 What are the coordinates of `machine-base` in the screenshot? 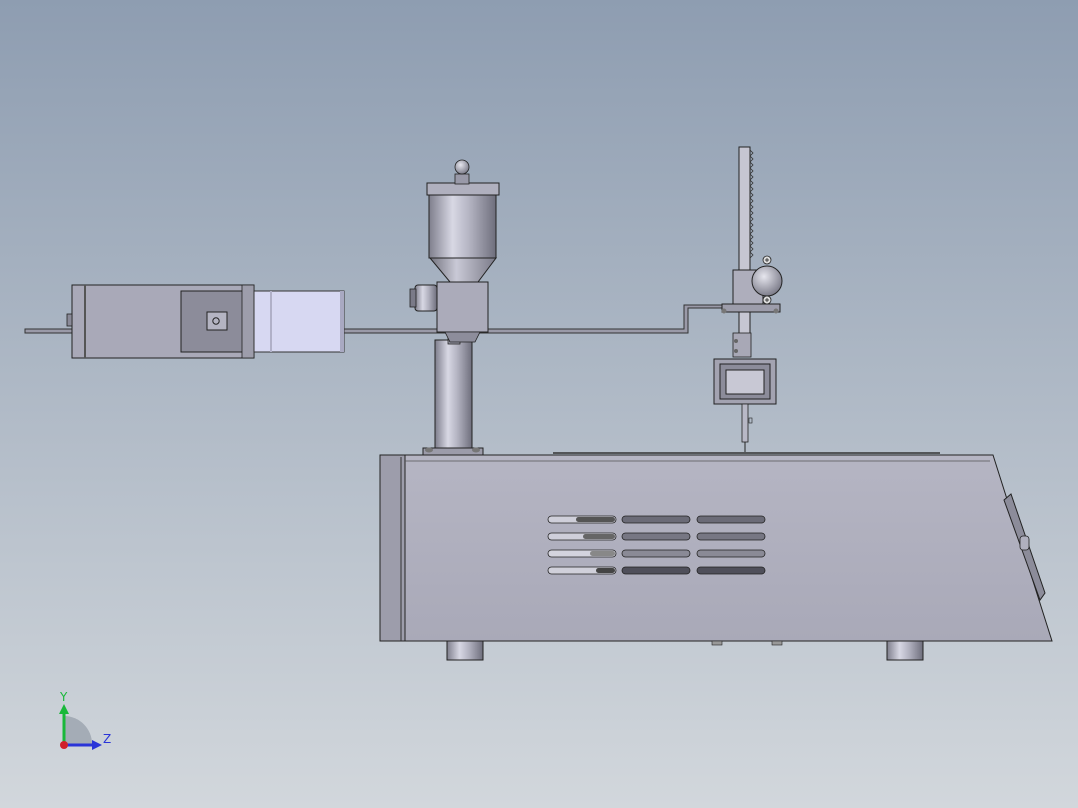 It's located at (716, 547).